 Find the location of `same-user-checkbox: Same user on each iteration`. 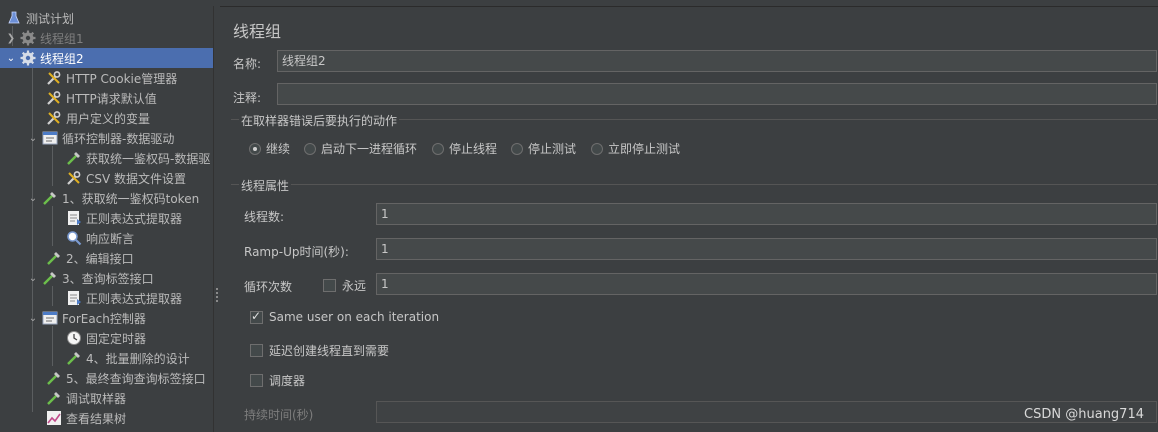

same-user-checkbox: Same user on each iteration is located at coordinates (345, 316).